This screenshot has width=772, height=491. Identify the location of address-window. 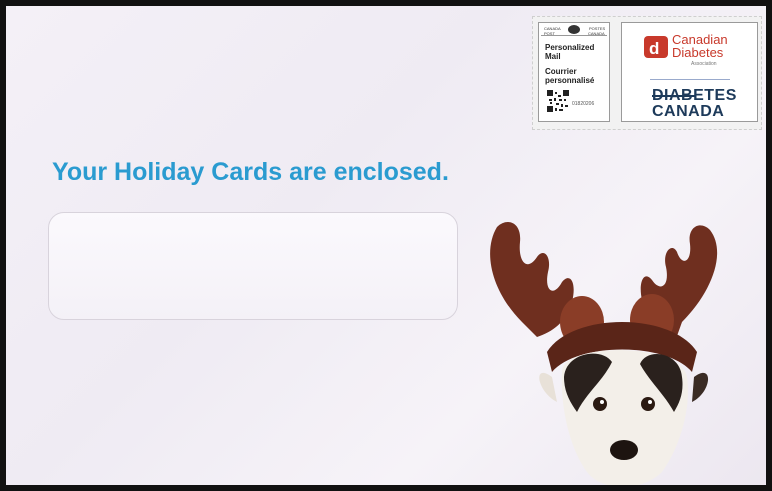
(253, 266).